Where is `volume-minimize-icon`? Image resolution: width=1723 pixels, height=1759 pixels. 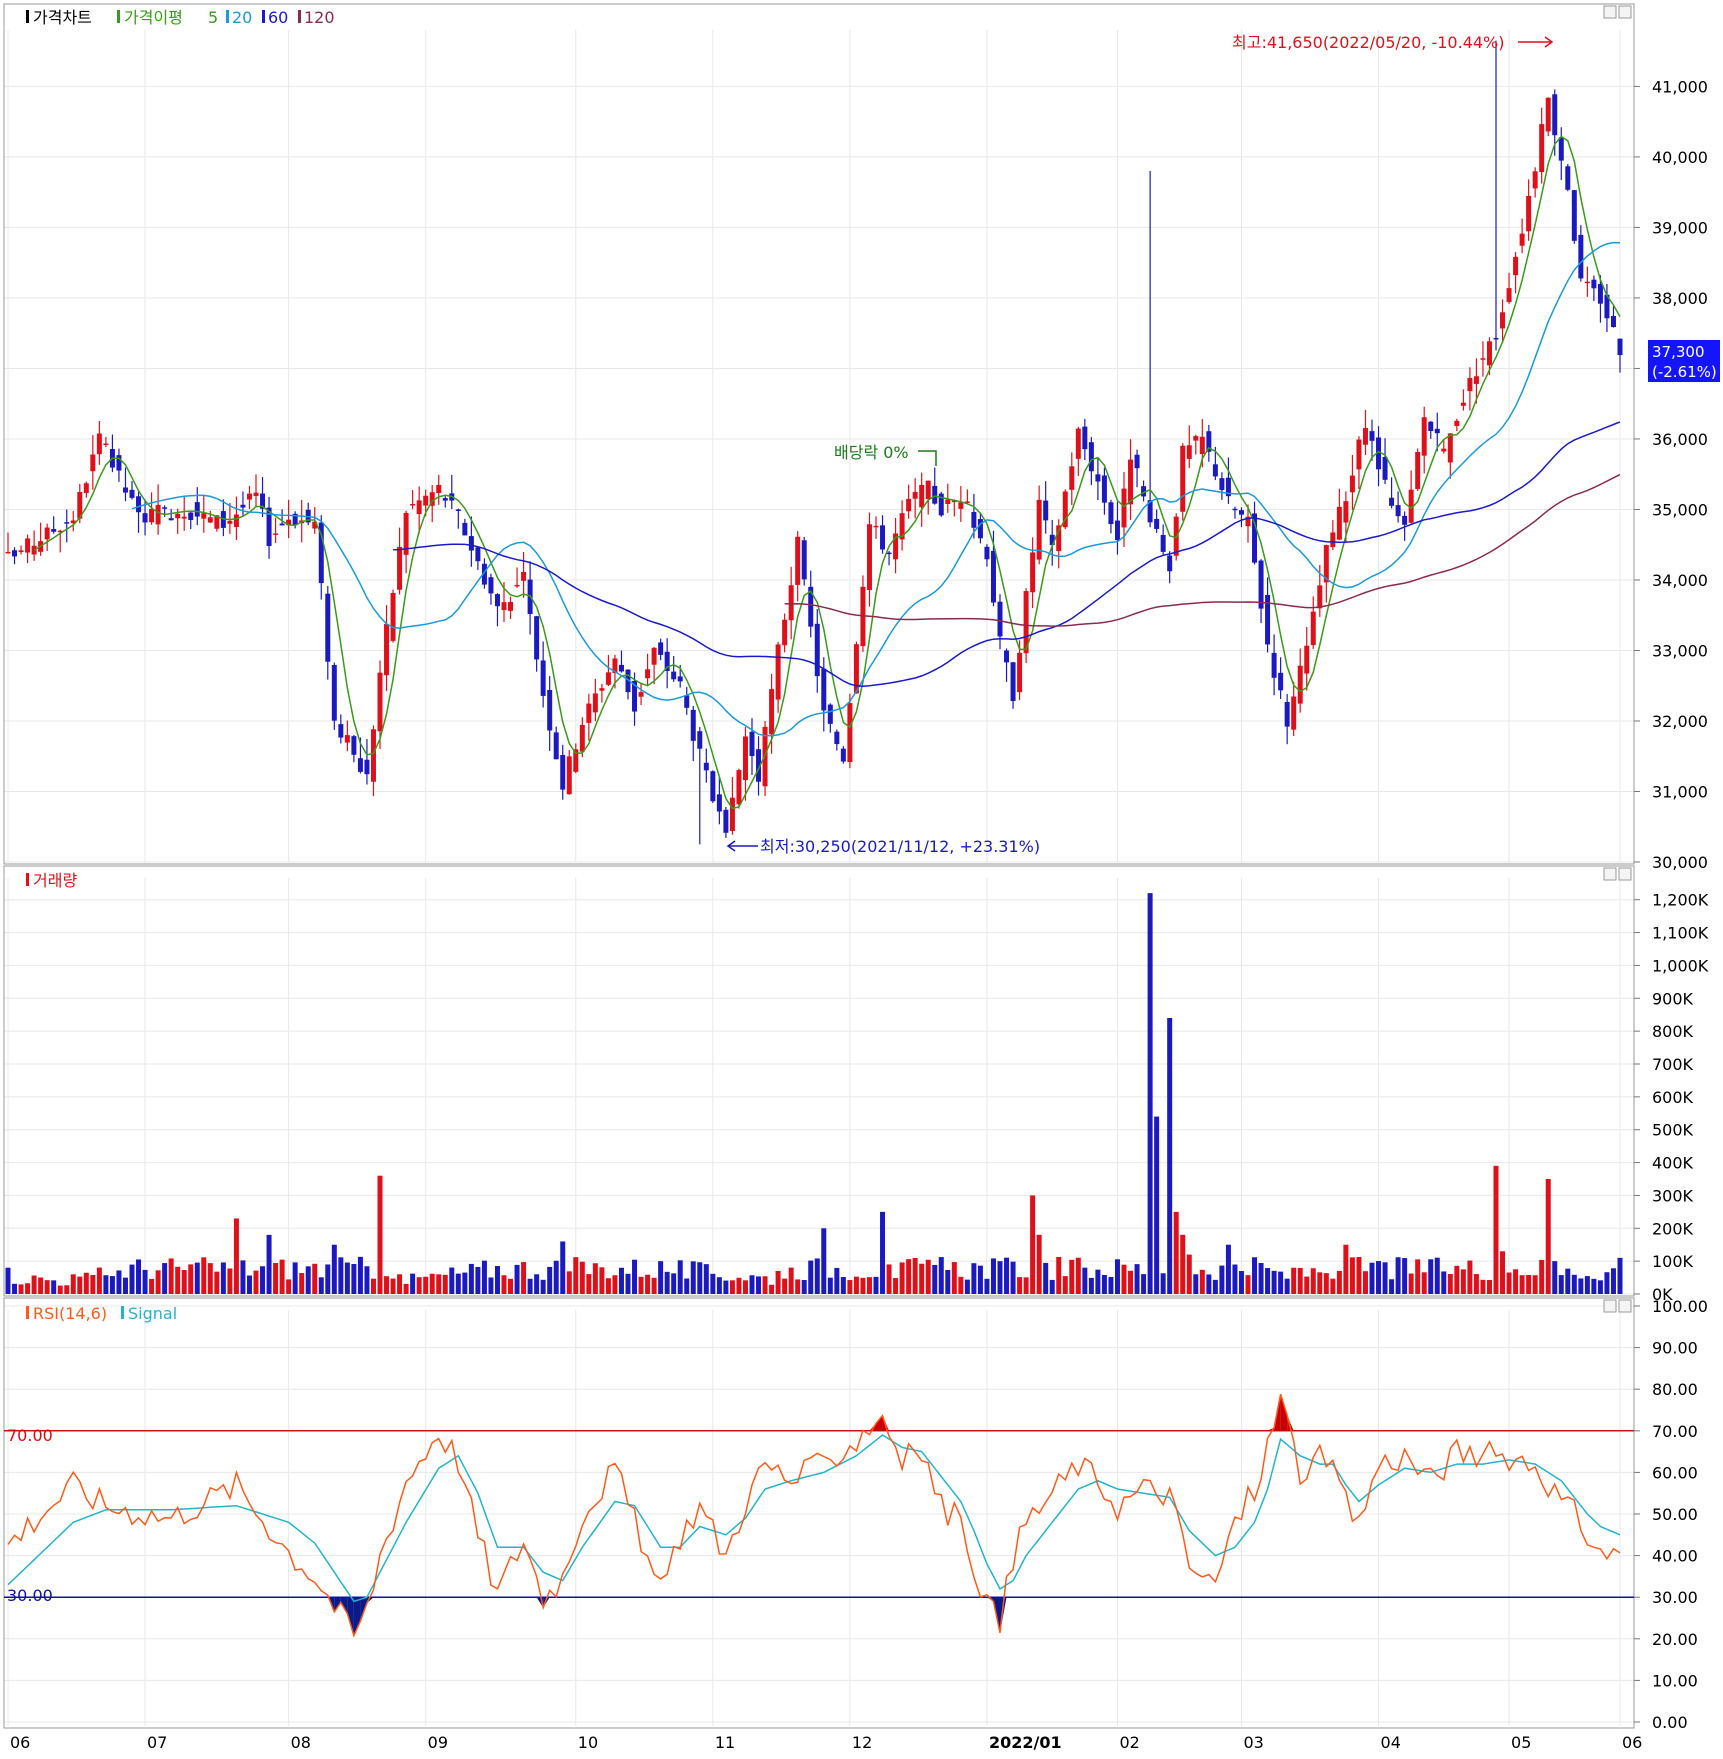 volume-minimize-icon is located at coordinates (1610, 874).